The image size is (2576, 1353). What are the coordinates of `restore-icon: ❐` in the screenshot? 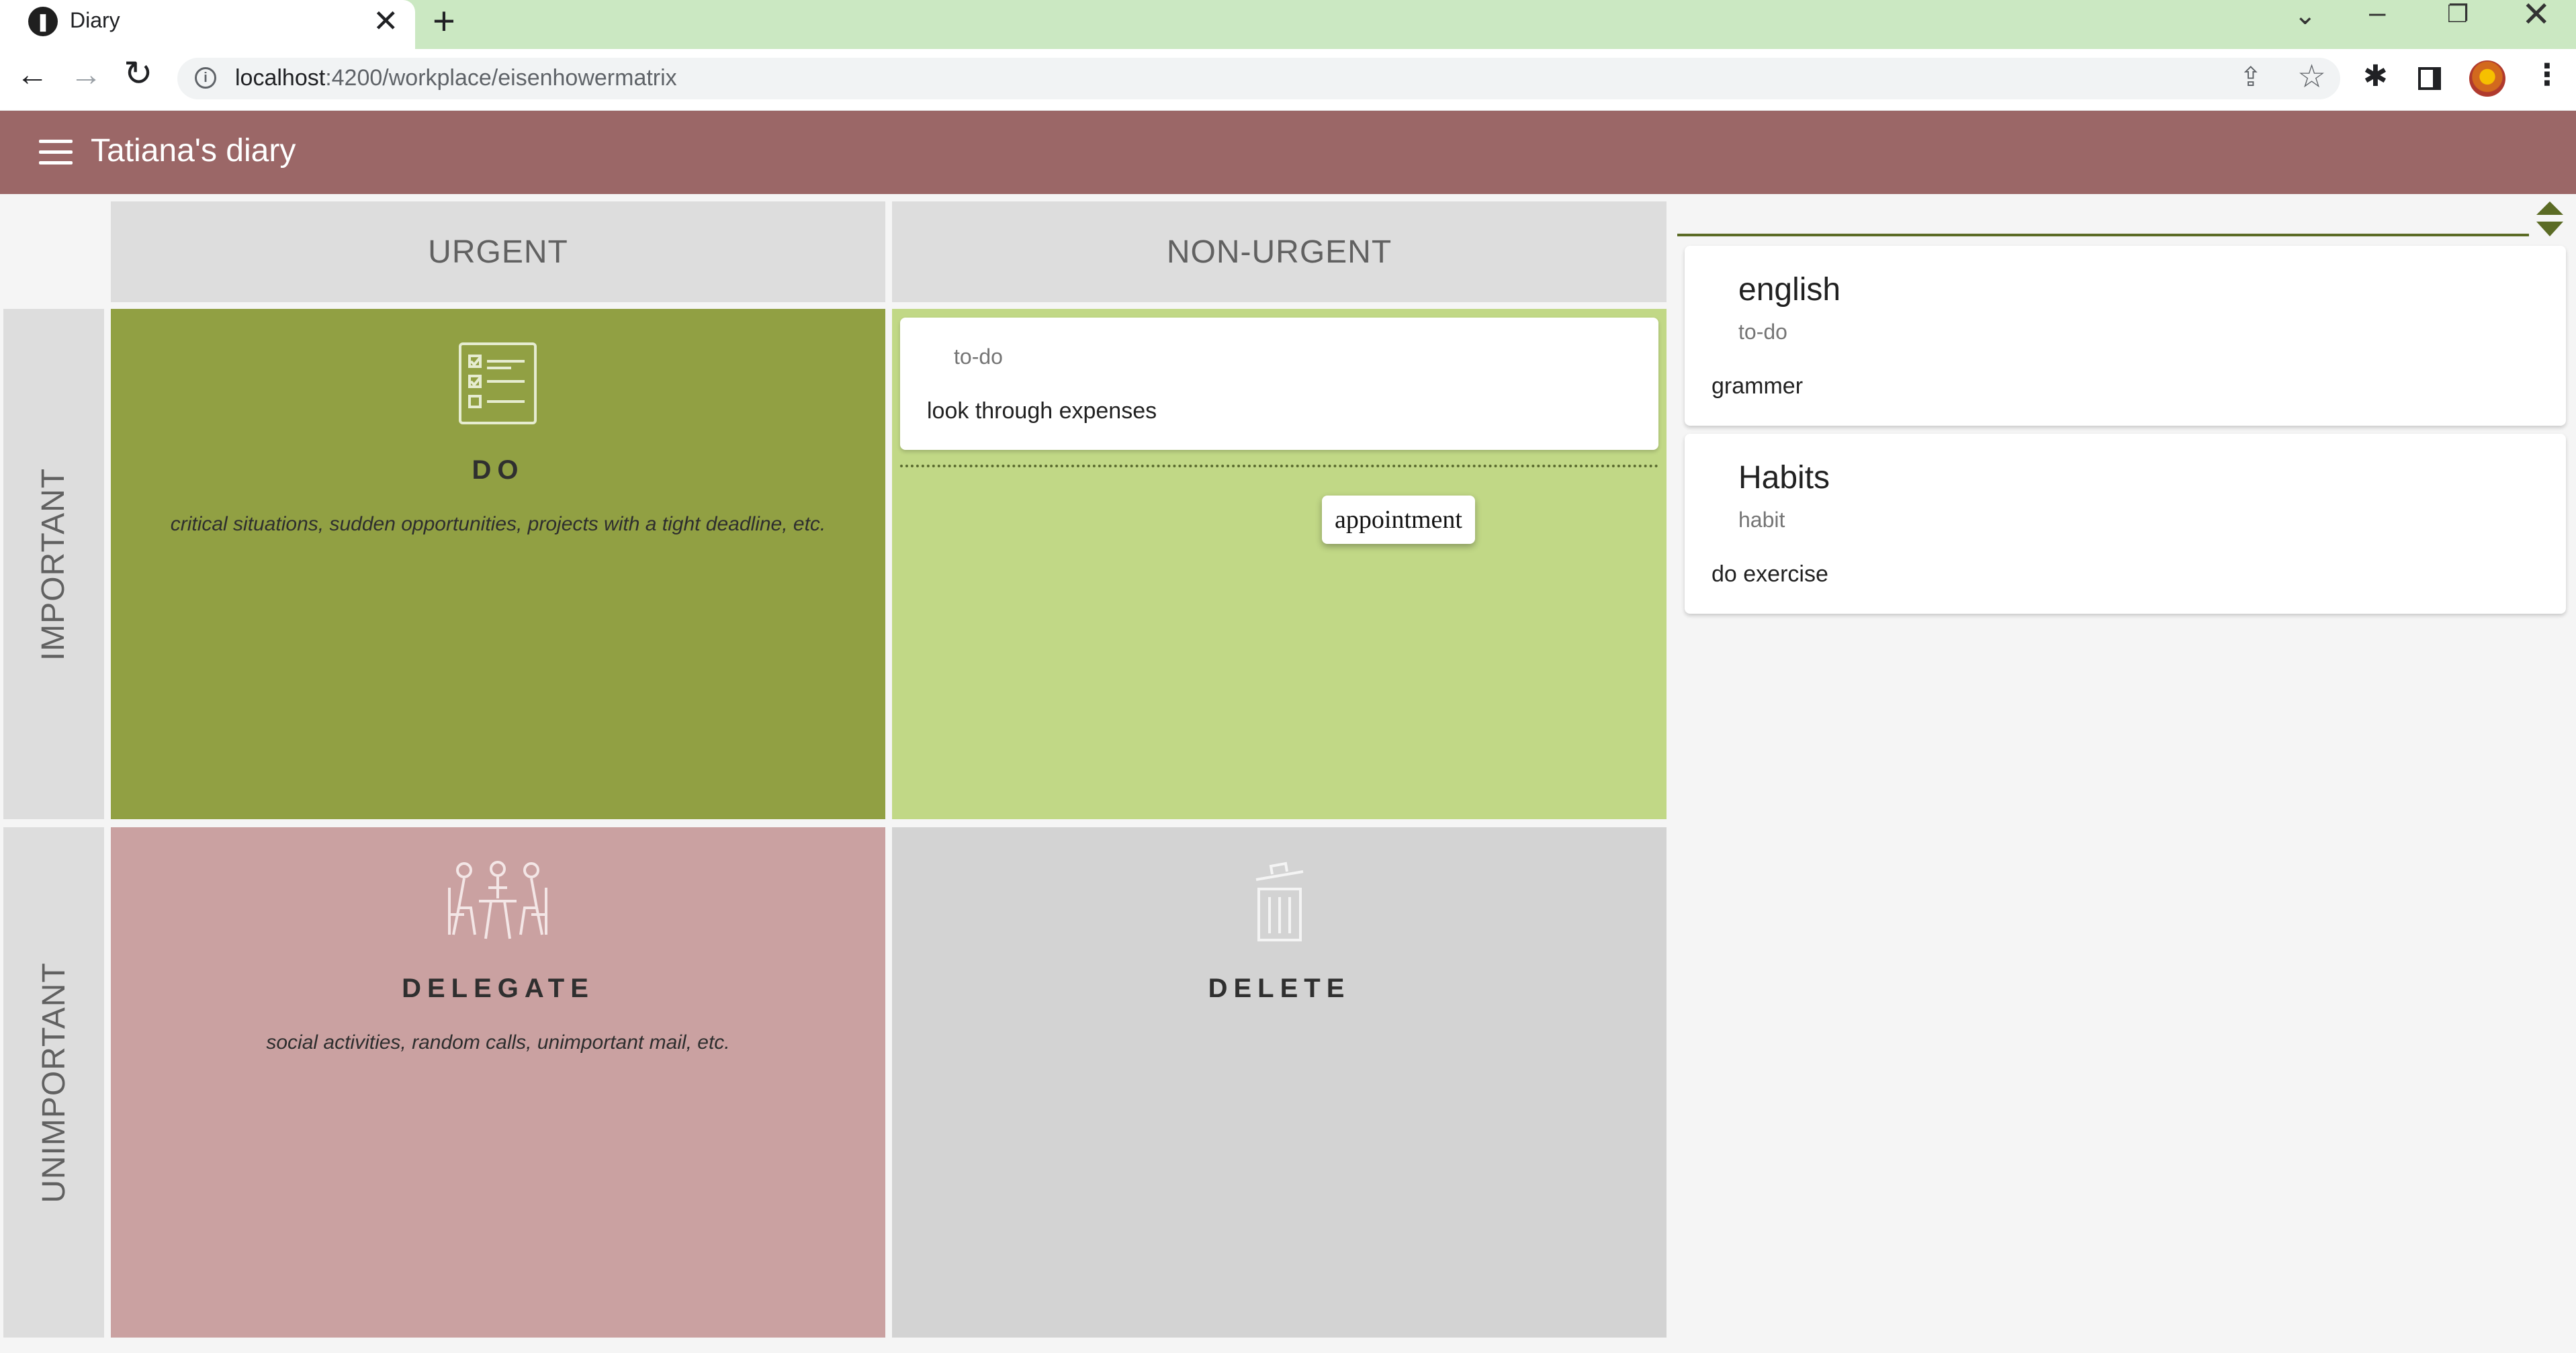 It's located at (2458, 14).